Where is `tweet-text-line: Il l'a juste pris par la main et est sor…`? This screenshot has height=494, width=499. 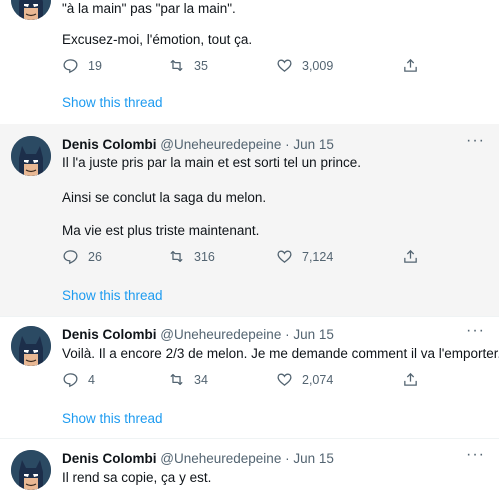 tweet-text-line: Il l'a juste pris par la main et est sor… is located at coordinates (211, 162).